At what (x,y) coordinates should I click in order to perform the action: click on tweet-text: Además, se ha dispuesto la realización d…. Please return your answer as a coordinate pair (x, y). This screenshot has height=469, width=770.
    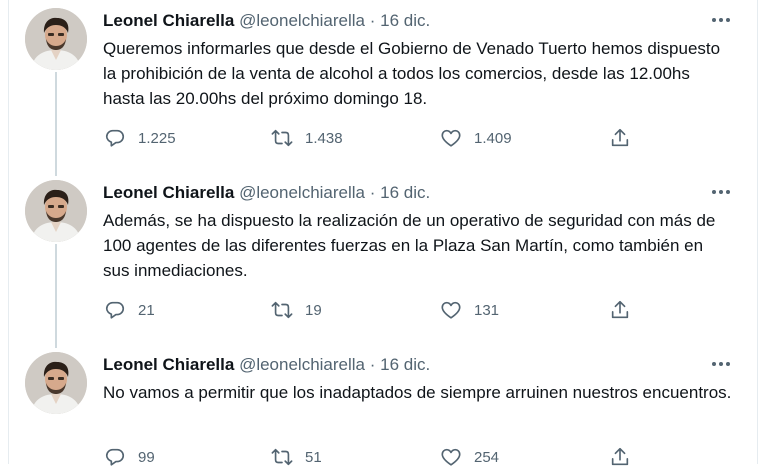
    Looking at the image, I should click on (409, 245).